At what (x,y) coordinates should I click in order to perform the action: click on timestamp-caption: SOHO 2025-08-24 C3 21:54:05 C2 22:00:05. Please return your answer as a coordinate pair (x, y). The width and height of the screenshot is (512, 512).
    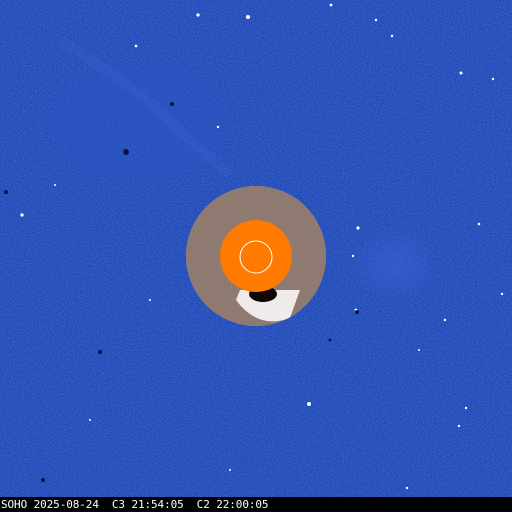
    Looking at the image, I should click on (135, 504).